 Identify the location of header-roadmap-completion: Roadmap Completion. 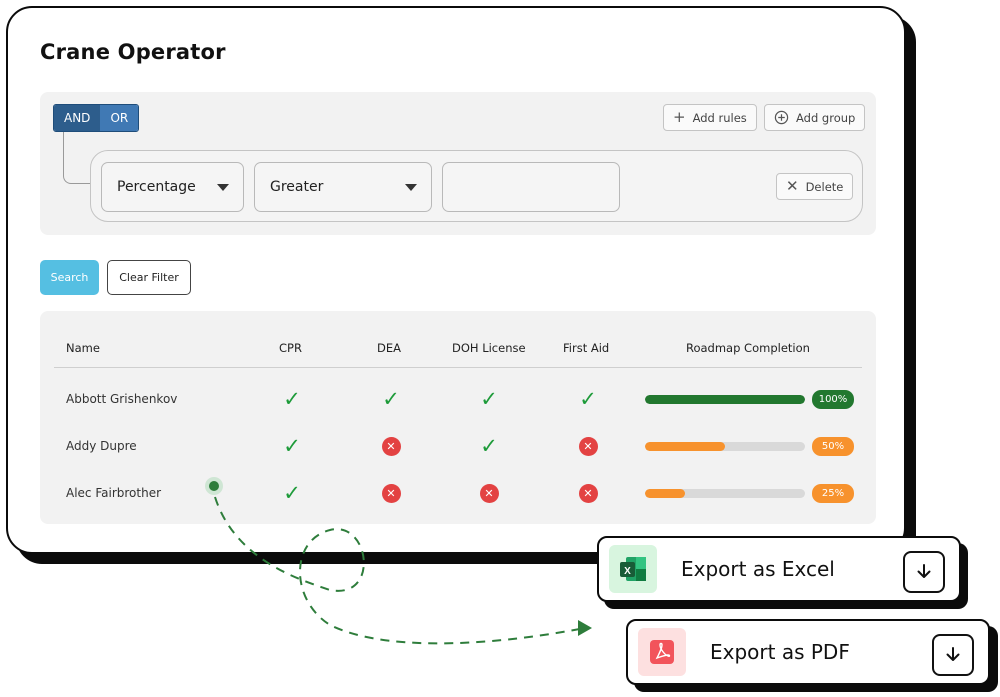
(748, 348).